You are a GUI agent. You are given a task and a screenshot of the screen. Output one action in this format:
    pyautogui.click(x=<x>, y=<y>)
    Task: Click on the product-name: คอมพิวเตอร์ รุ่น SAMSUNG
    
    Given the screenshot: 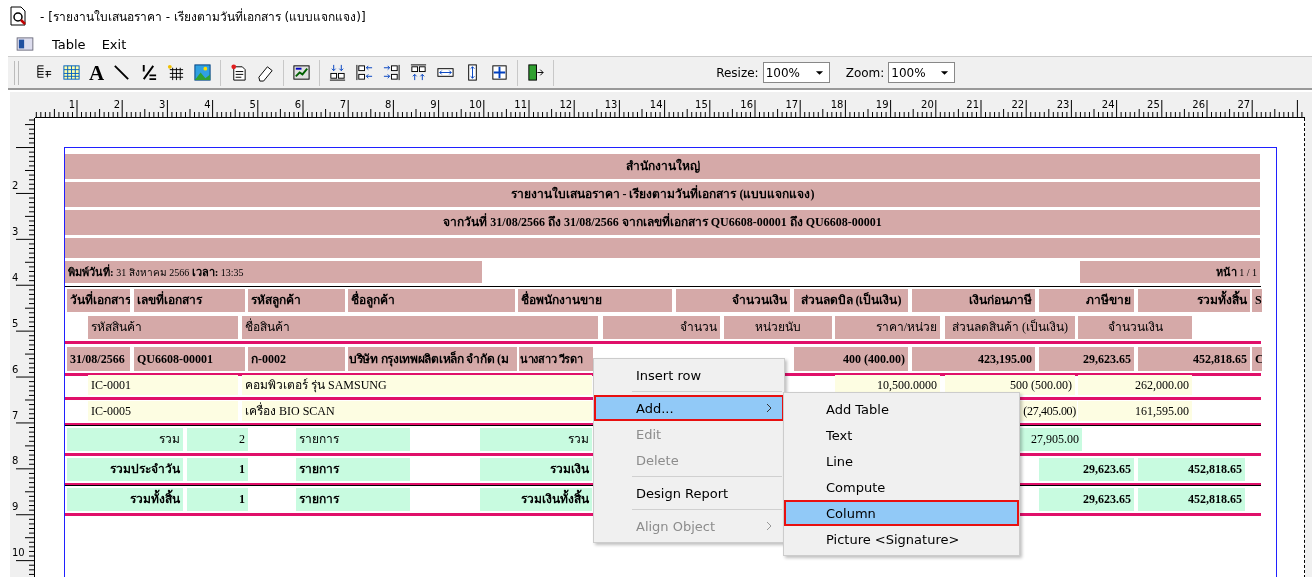 What is the action you would take?
    pyautogui.click(x=417, y=385)
    